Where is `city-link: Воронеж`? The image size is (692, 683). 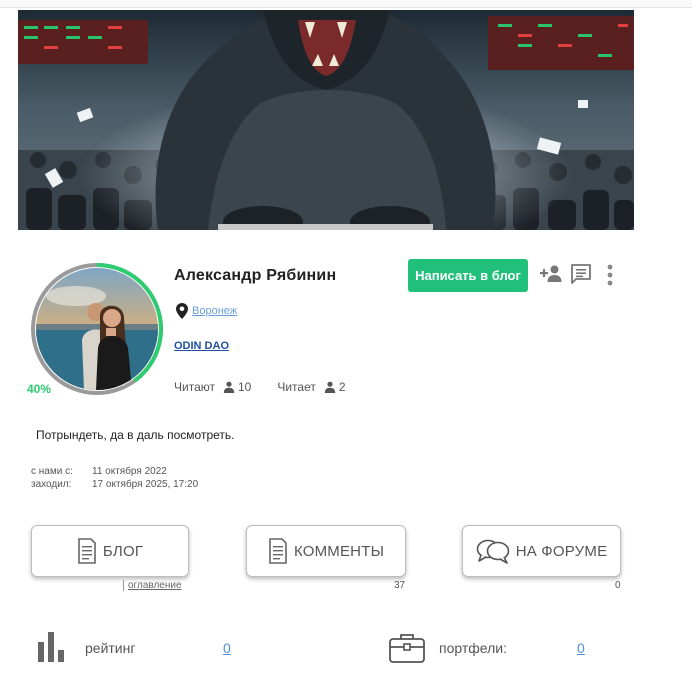
city-link: Воронеж is located at coordinates (214, 311).